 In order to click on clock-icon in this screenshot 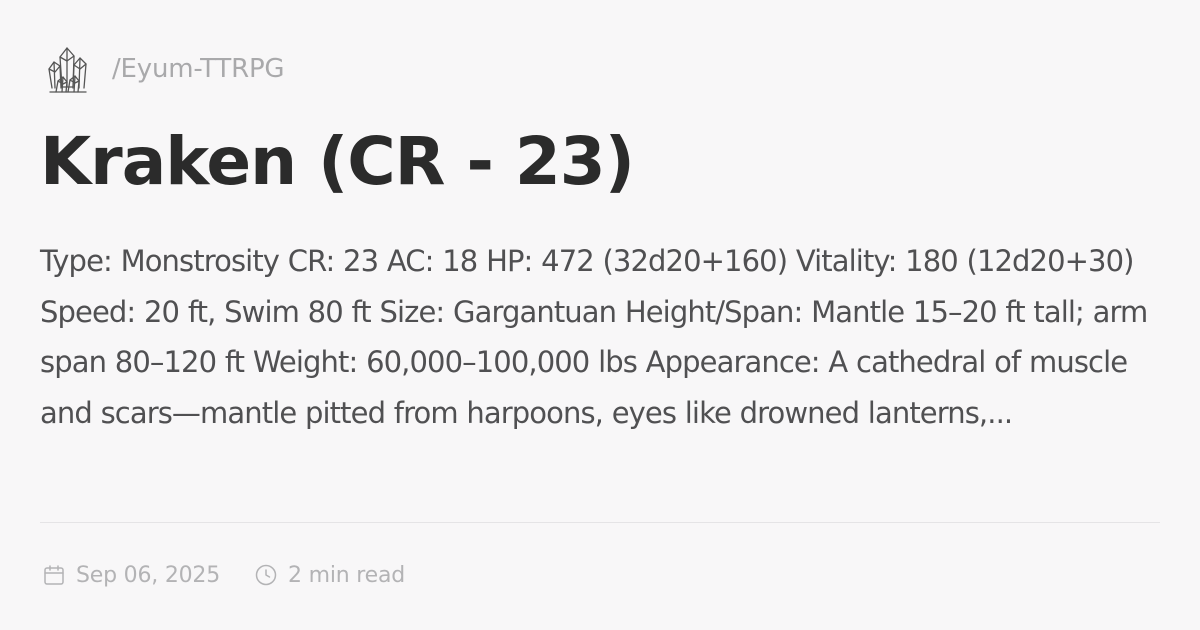, I will do `click(266, 575)`.